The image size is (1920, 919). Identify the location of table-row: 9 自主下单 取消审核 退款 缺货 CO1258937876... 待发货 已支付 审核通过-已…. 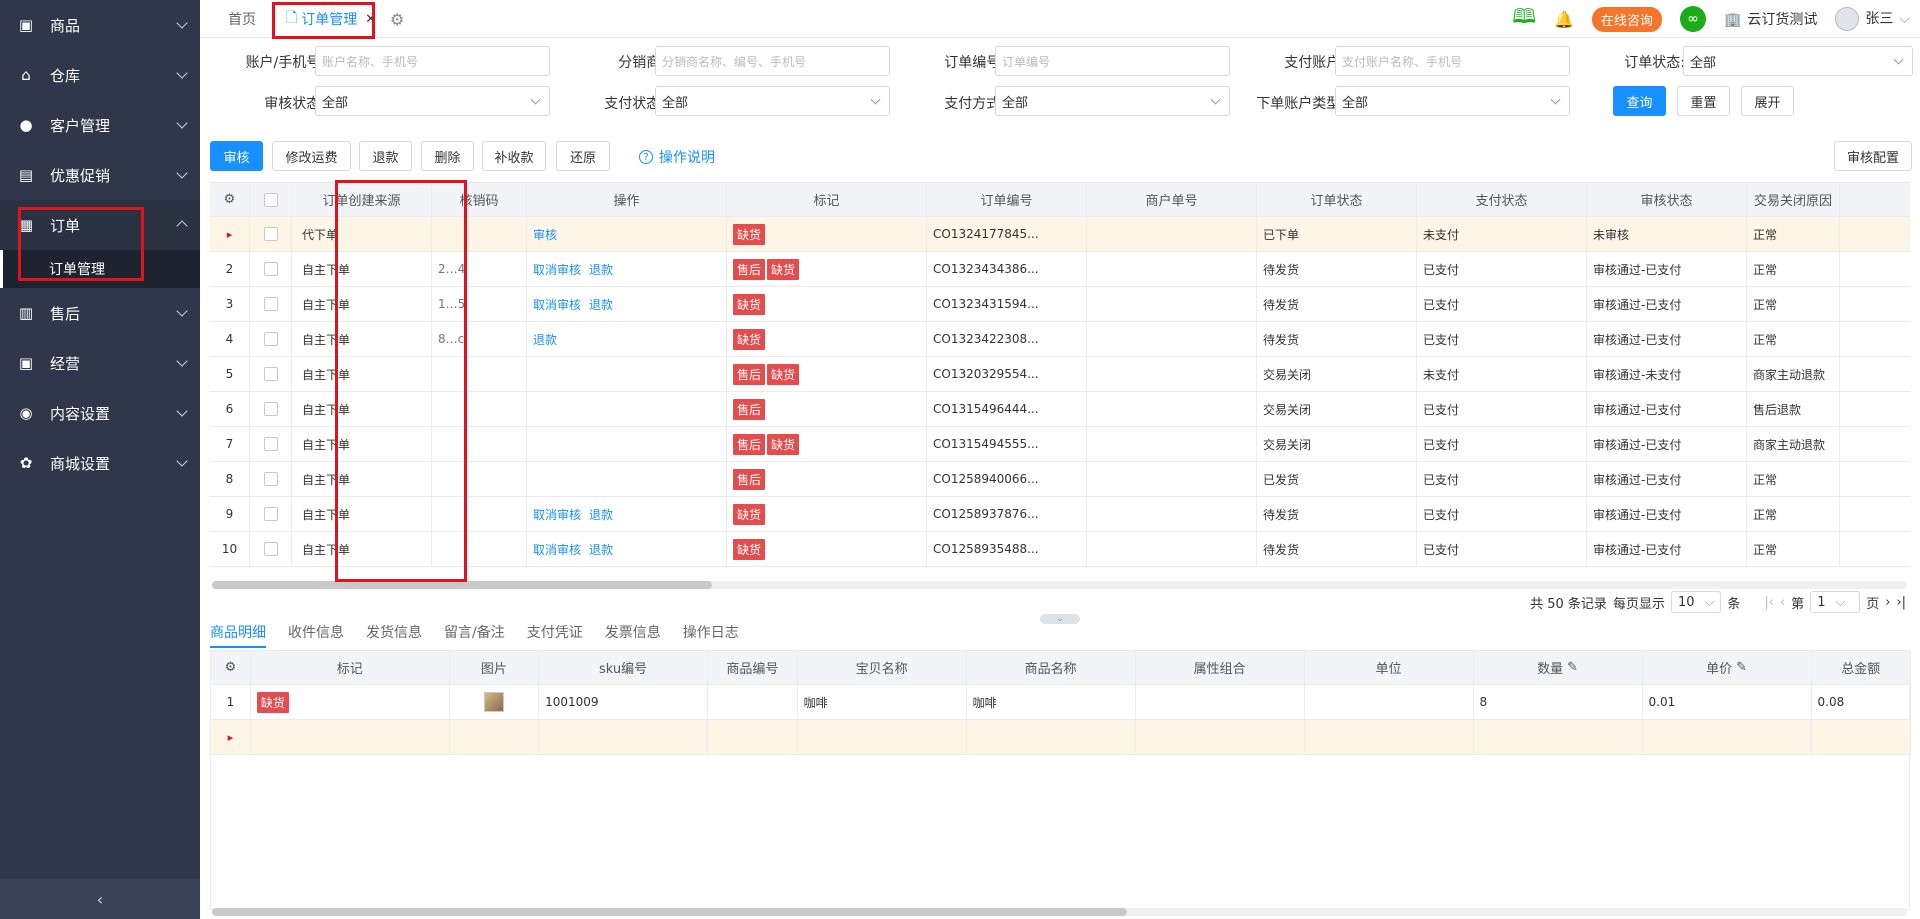
(1060, 514).